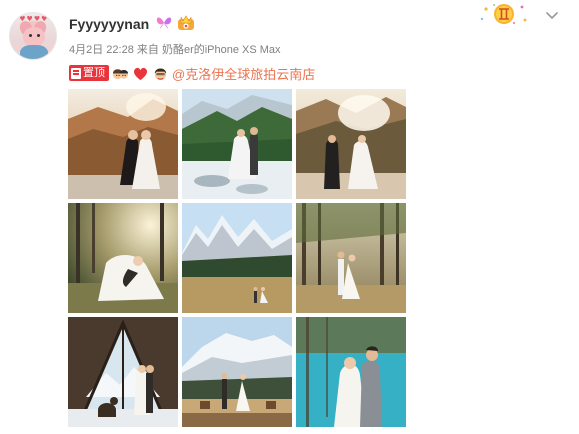 The image size is (579, 434). What do you see at coordinates (503, 14) in the screenshot?
I see `gemini-zodiac-badge-icon` at bounding box center [503, 14].